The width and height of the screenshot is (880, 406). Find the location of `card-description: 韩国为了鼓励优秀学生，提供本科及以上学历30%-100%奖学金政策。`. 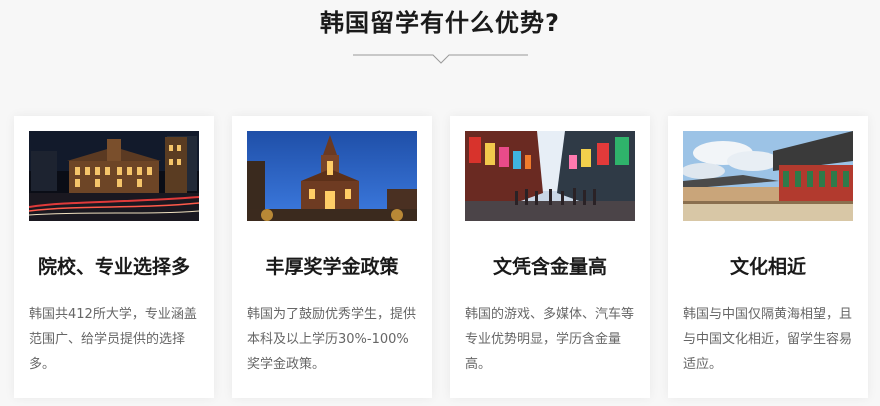

card-description: 韩国为了鼓励优秀学生，提供本科及以上学历30%-100%奖学金政策。 is located at coordinates (332, 339).